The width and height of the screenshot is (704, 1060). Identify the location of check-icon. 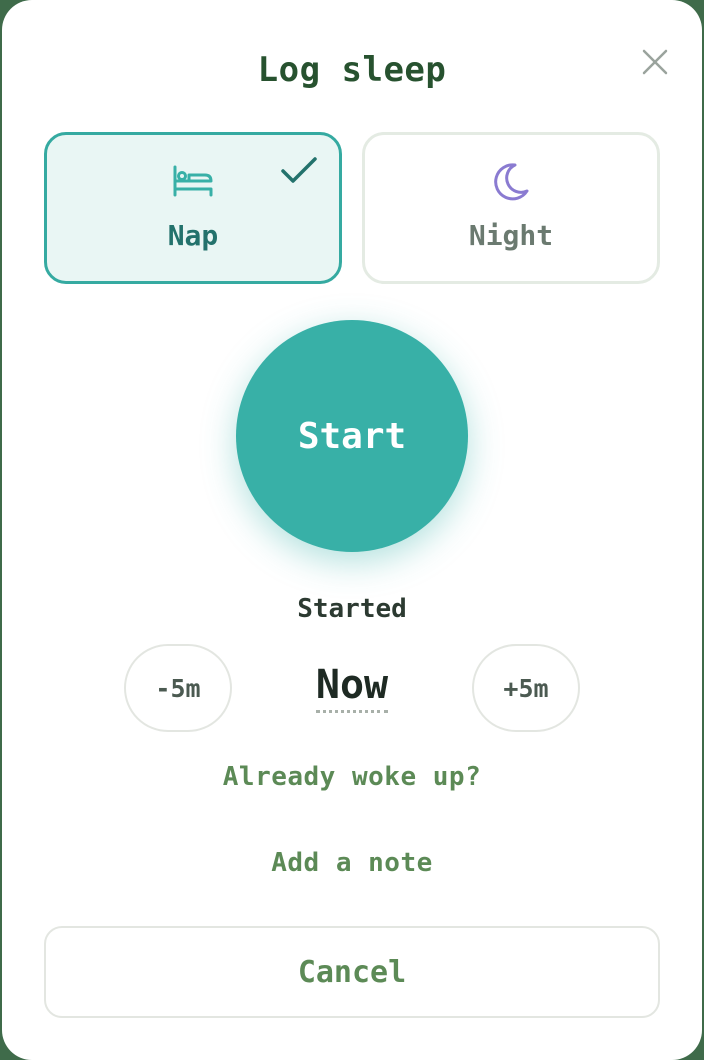
(299, 171).